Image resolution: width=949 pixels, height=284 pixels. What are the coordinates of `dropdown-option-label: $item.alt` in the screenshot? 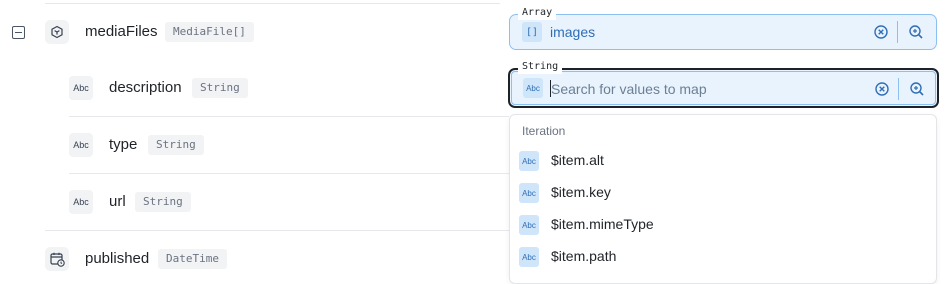 It's located at (577, 160).